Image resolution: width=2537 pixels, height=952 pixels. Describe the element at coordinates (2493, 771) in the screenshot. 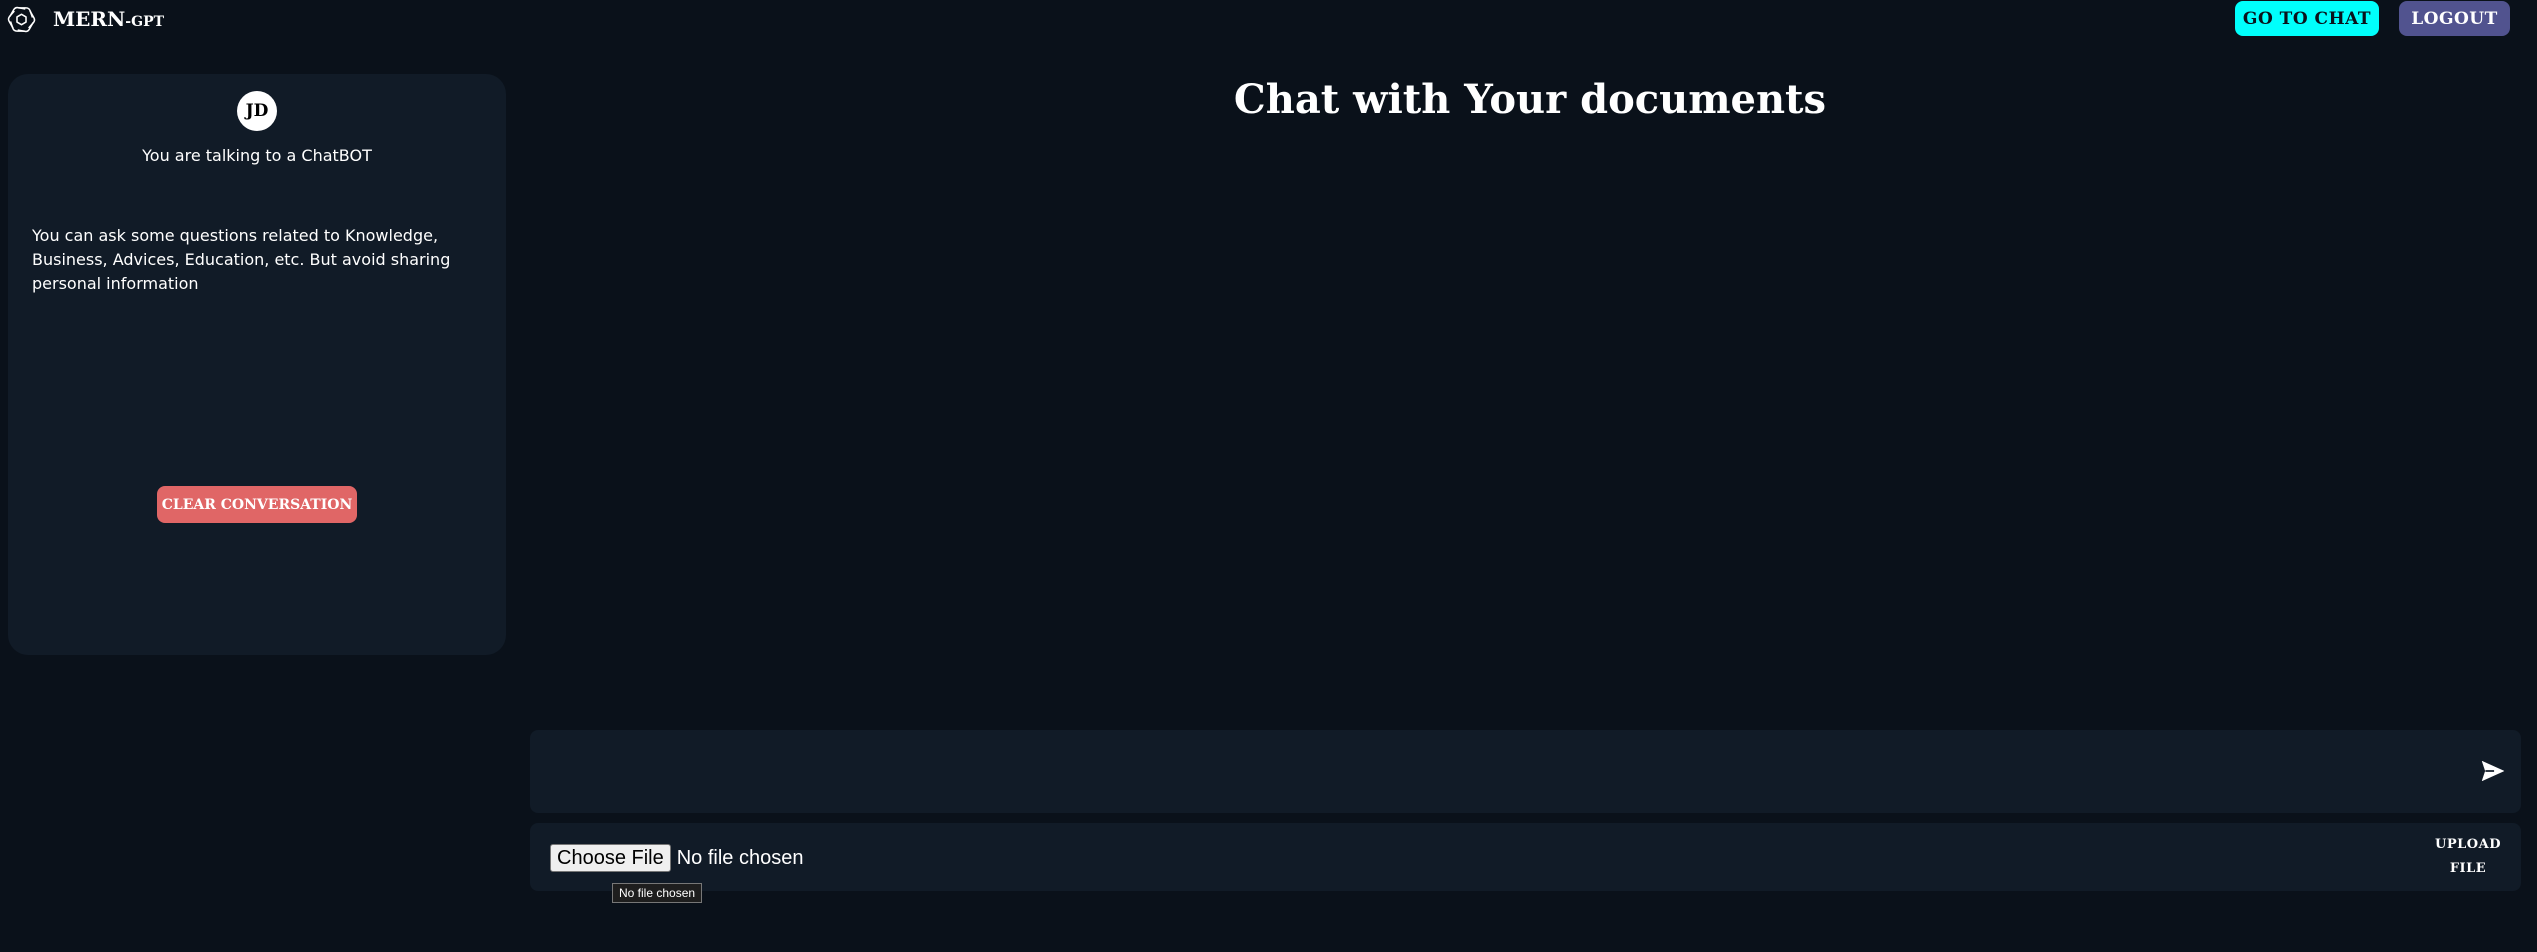

I see `send-icon` at that location.